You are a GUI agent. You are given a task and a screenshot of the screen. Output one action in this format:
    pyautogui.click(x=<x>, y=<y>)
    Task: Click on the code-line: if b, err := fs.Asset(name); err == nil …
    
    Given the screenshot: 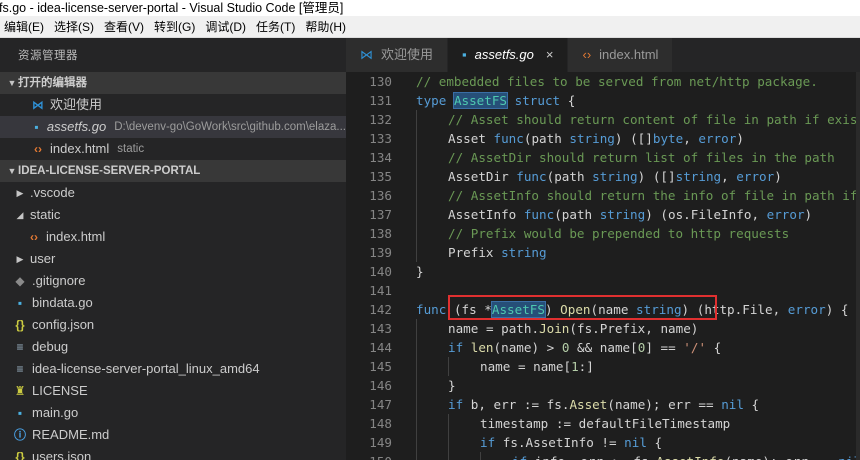 What is the action you would take?
    pyautogui.click(x=638, y=404)
    